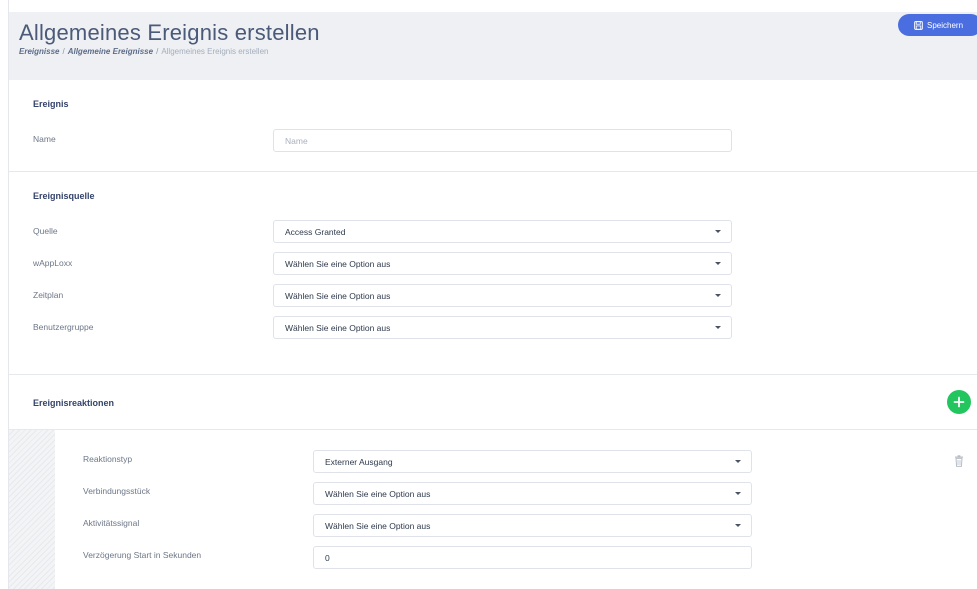 This screenshot has width=977, height=589. Describe the element at coordinates (32, 509) in the screenshot. I see `reaction-hatch-strip` at that location.